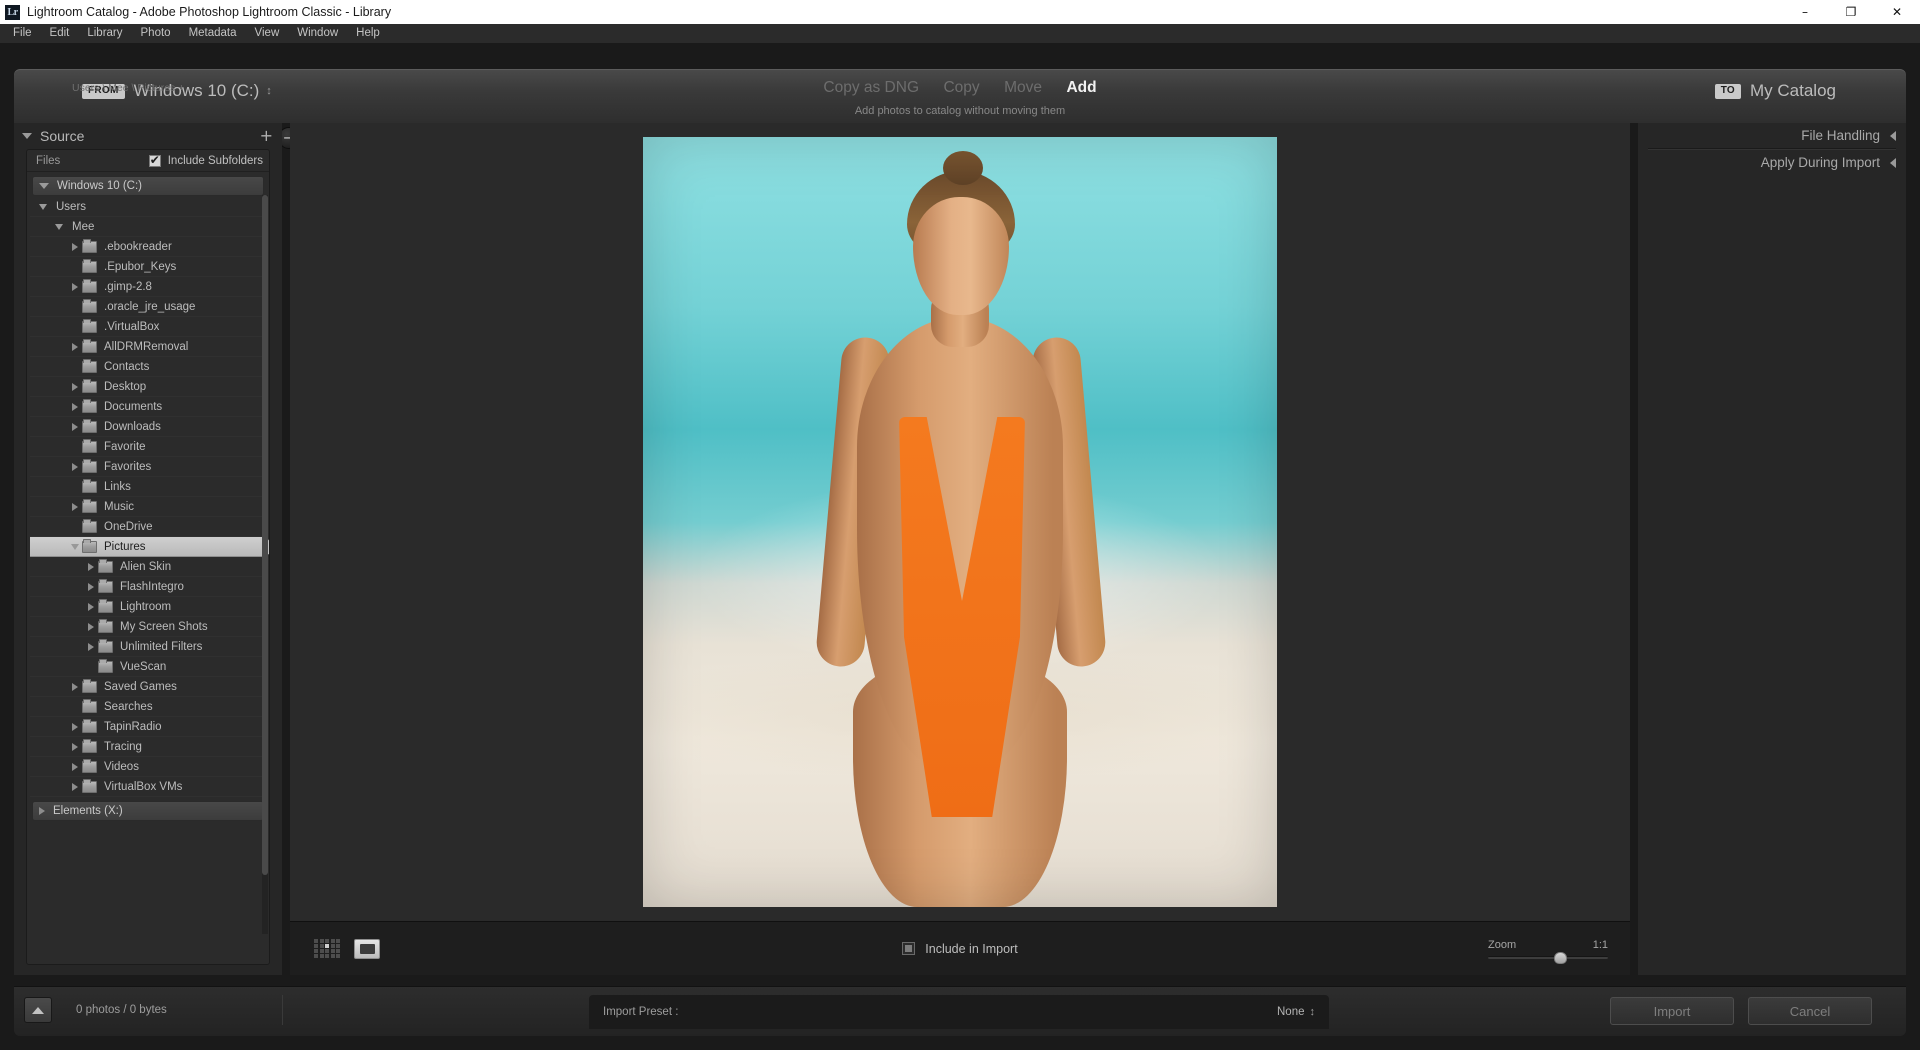 The image size is (1920, 1050). I want to click on folder-tree-row: Unlimited Filters, so click(148, 647).